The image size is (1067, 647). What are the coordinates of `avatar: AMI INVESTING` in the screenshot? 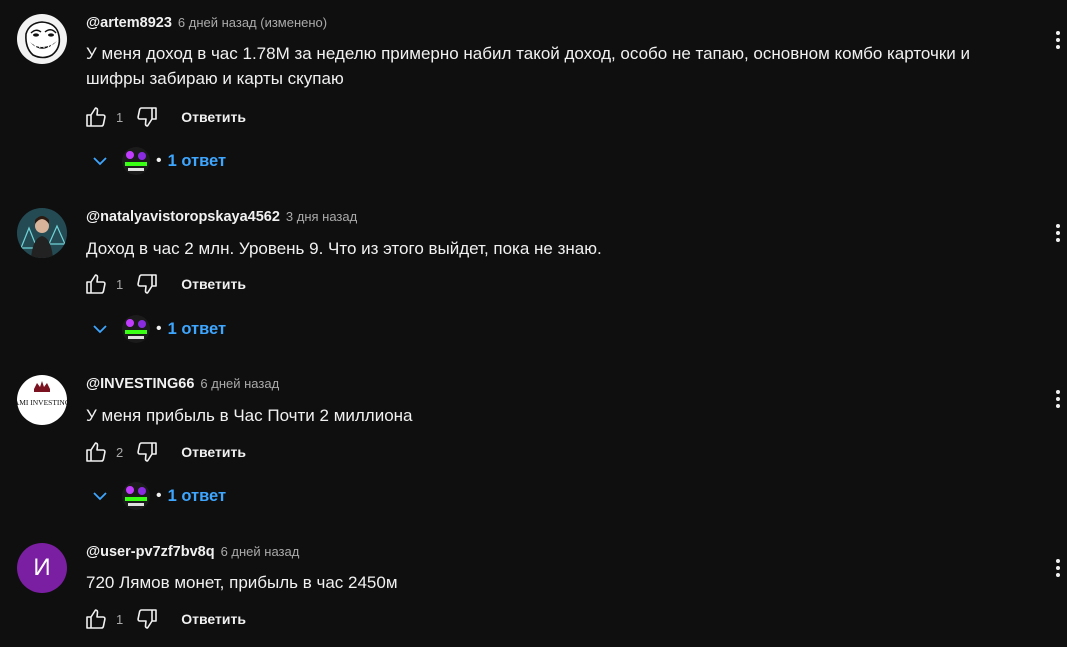 It's located at (42, 400).